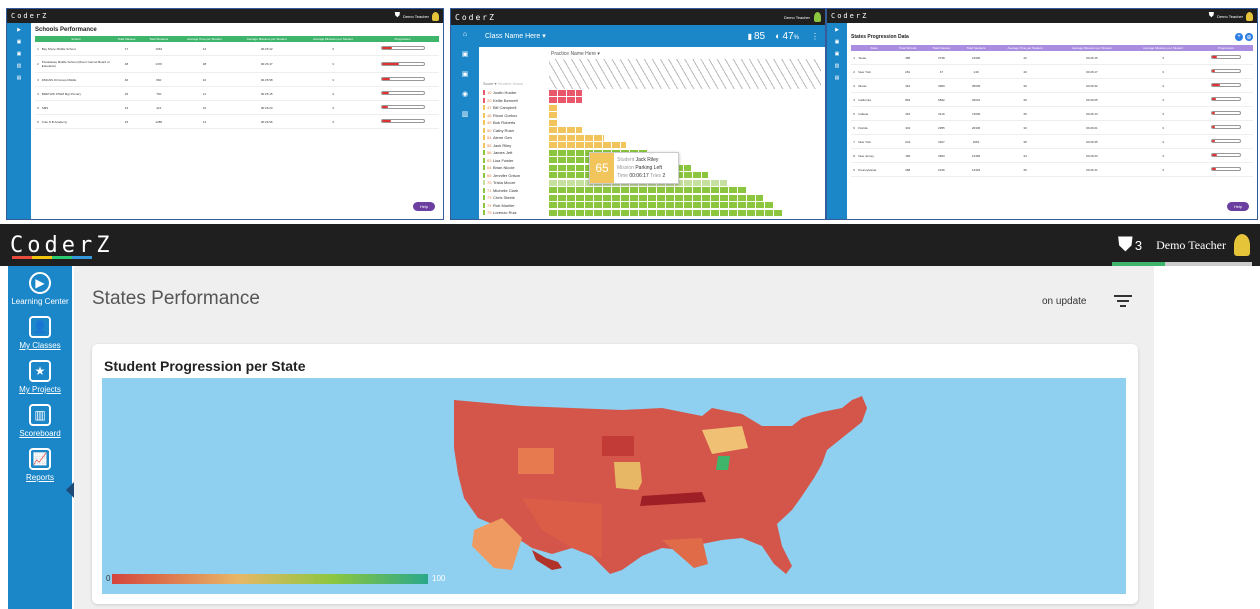  What do you see at coordinates (1025, 113) in the screenshot?
I see `table-cell: 35` at bounding box center [1025, 113].